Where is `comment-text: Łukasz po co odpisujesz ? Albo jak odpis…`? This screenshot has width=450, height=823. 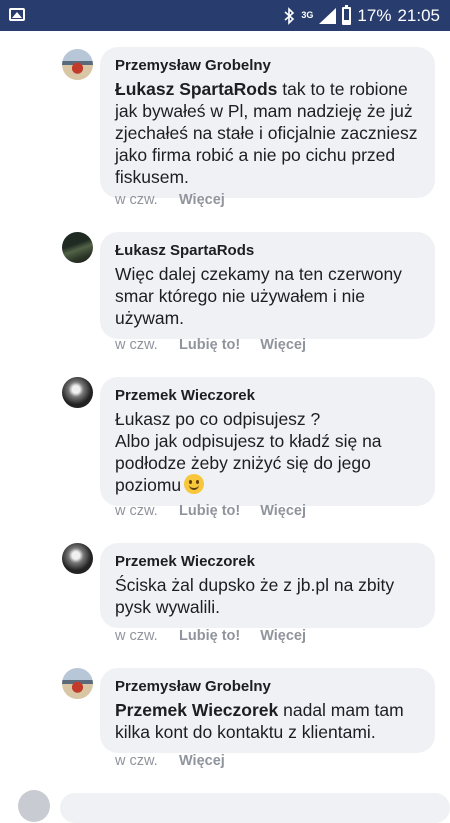
comment-text: Łukasz po co odpisujesz ? Albo jak odpis… is located at coordinates (268, 452).